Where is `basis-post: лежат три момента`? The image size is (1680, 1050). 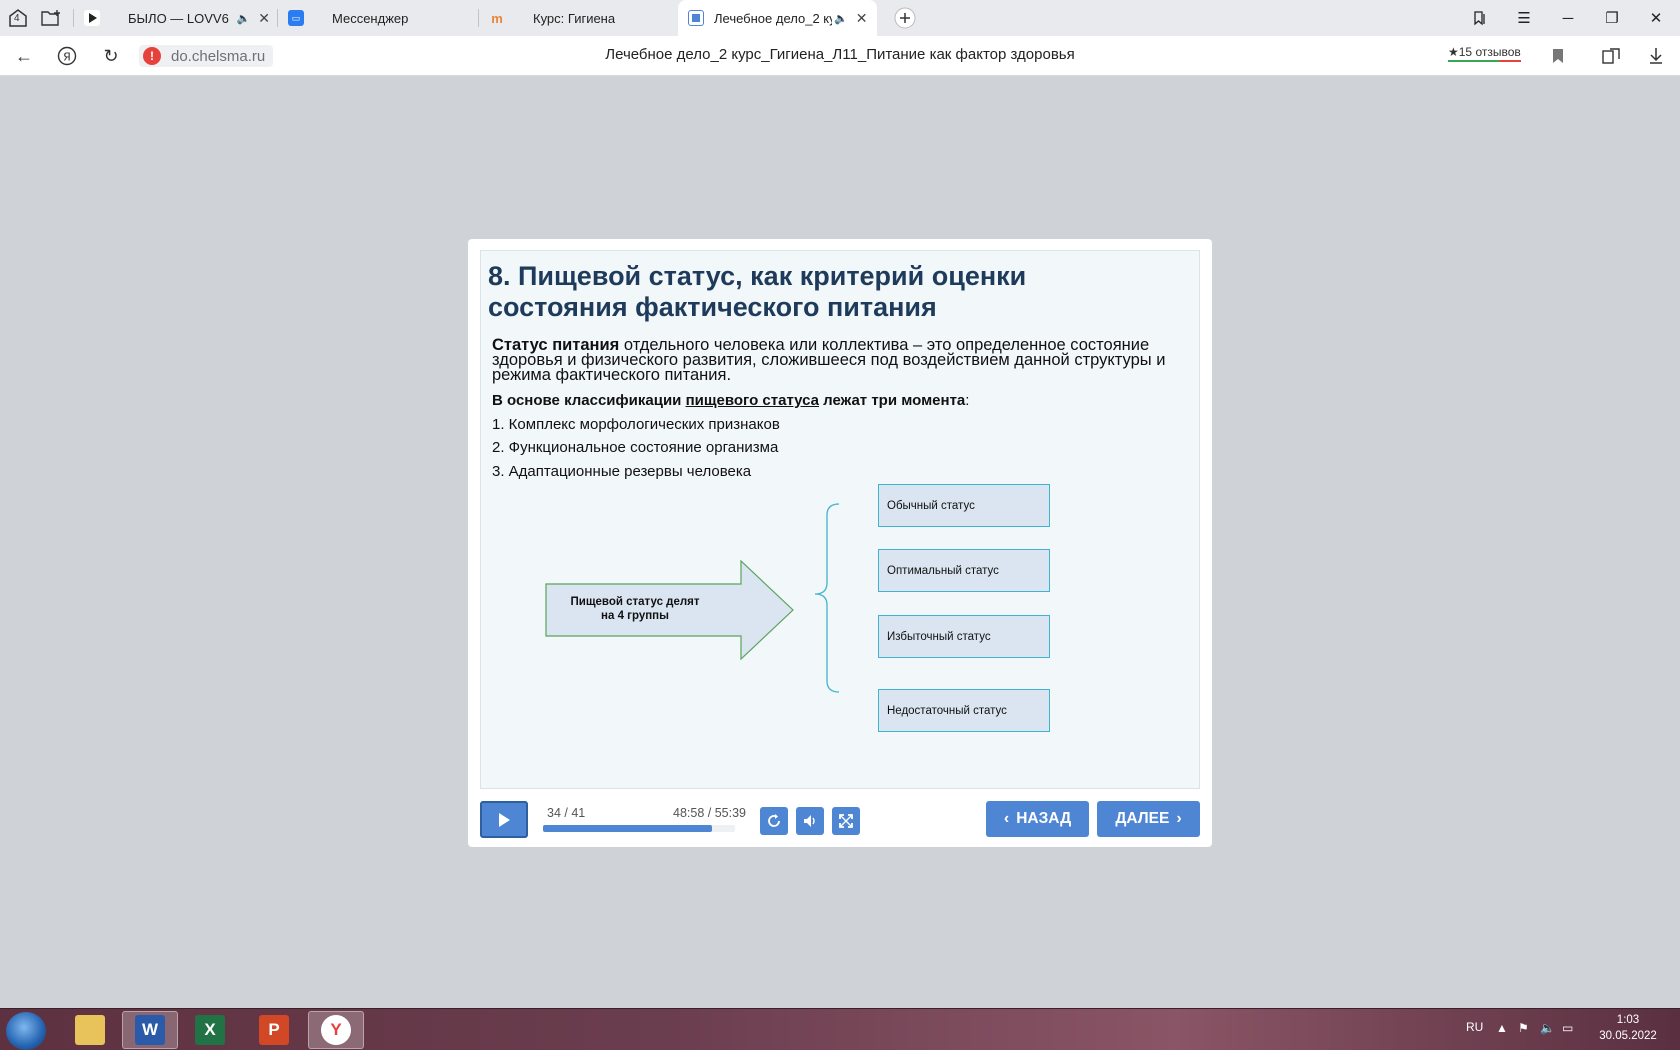 basis-post: лежат три момента is located at coordinates (892, 400).